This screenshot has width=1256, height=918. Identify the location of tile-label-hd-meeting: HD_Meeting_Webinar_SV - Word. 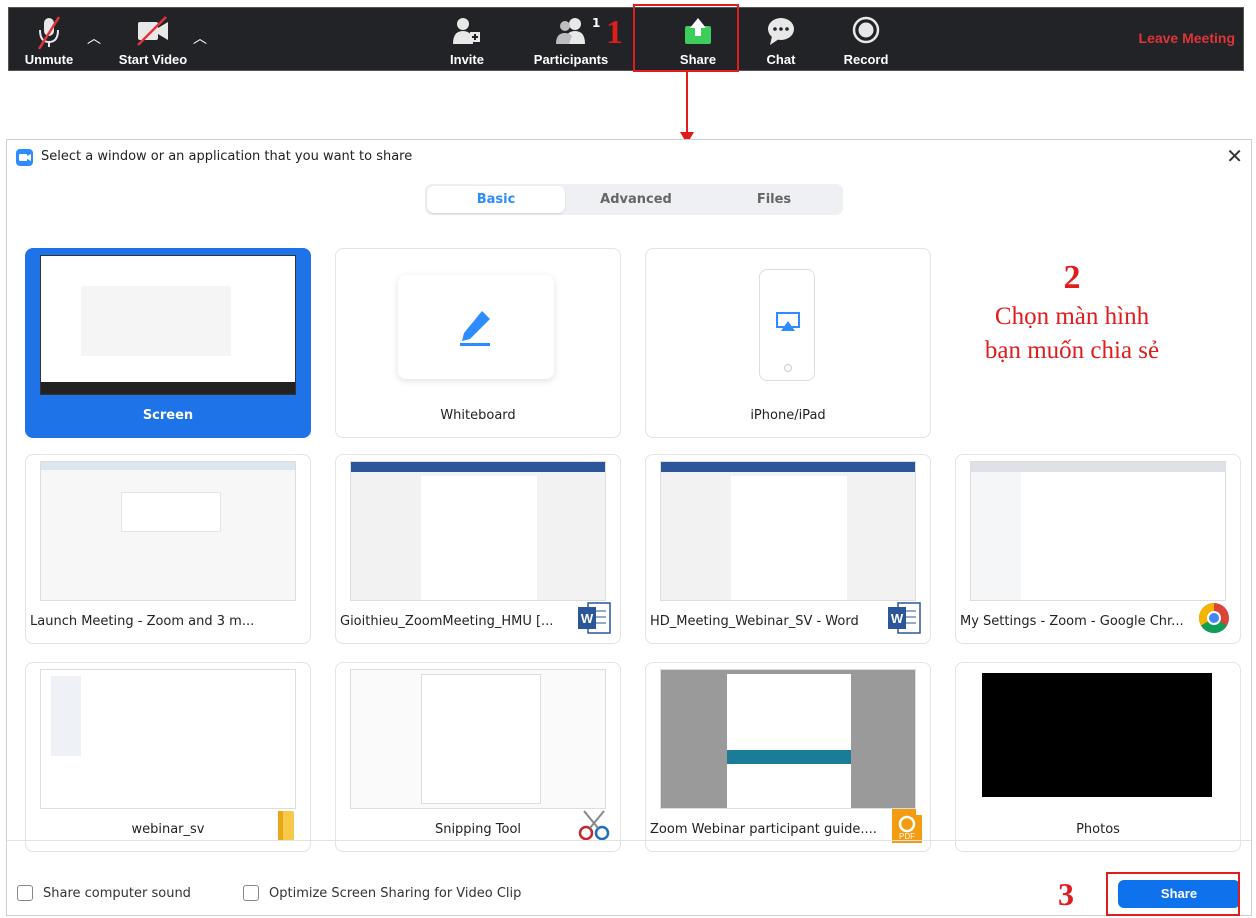
(754, 621).